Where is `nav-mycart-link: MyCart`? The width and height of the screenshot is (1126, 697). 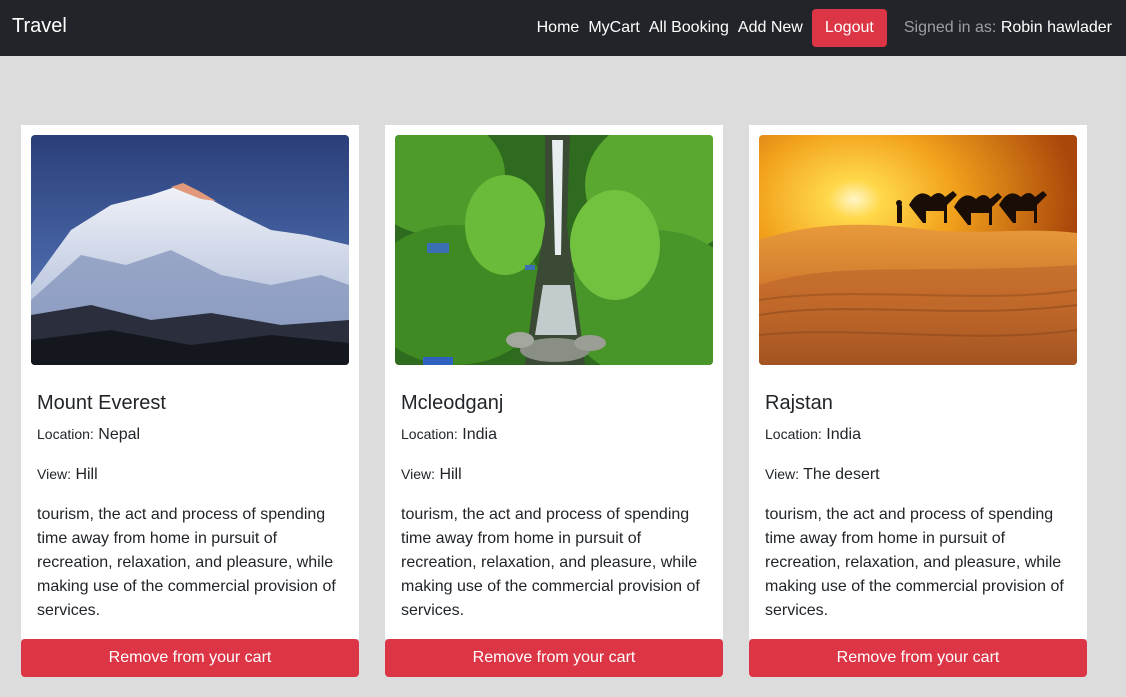
nav-mycart-link: MyCart is located at coordinates (614, 28).